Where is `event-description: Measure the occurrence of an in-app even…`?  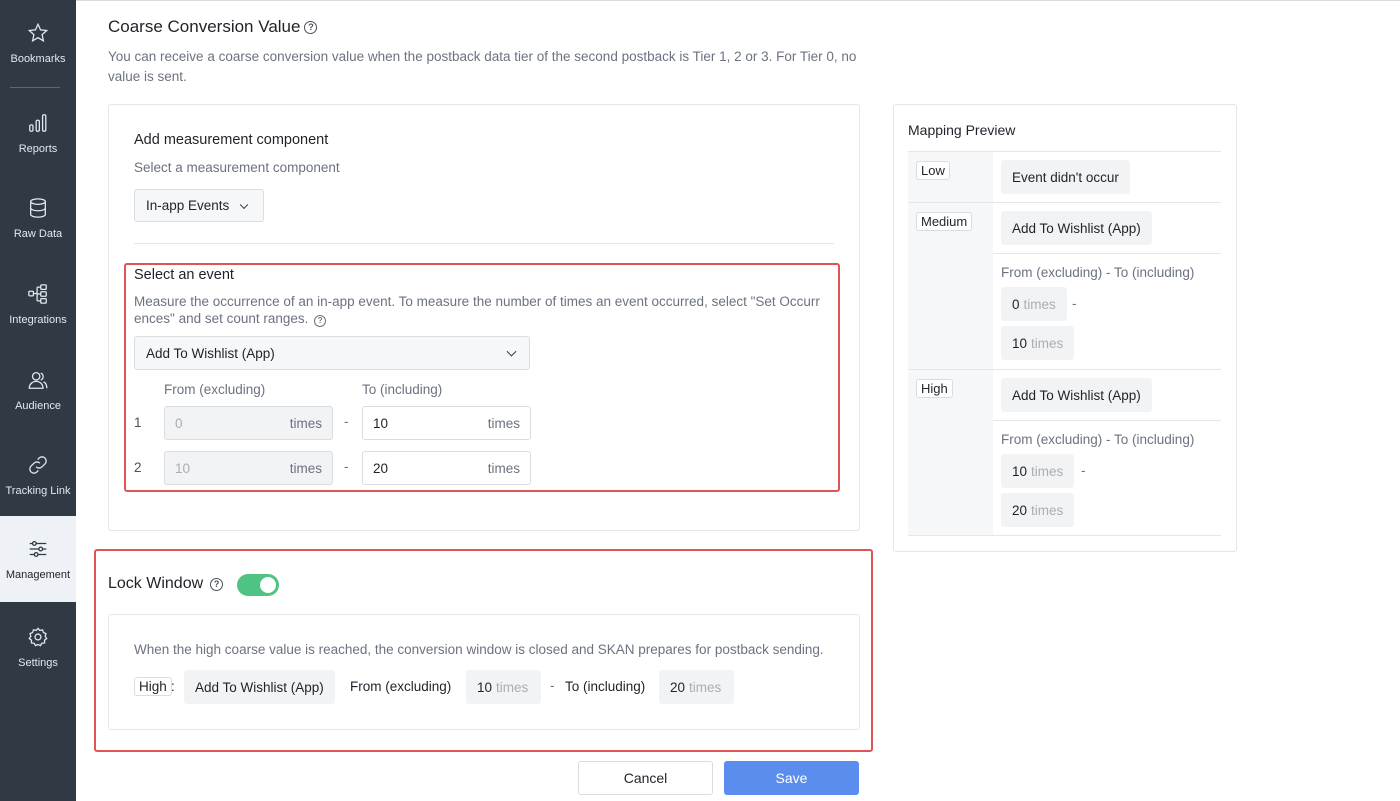 event-description: Measure the occurrence of an in-app even… is located at coordinates (484, 310).